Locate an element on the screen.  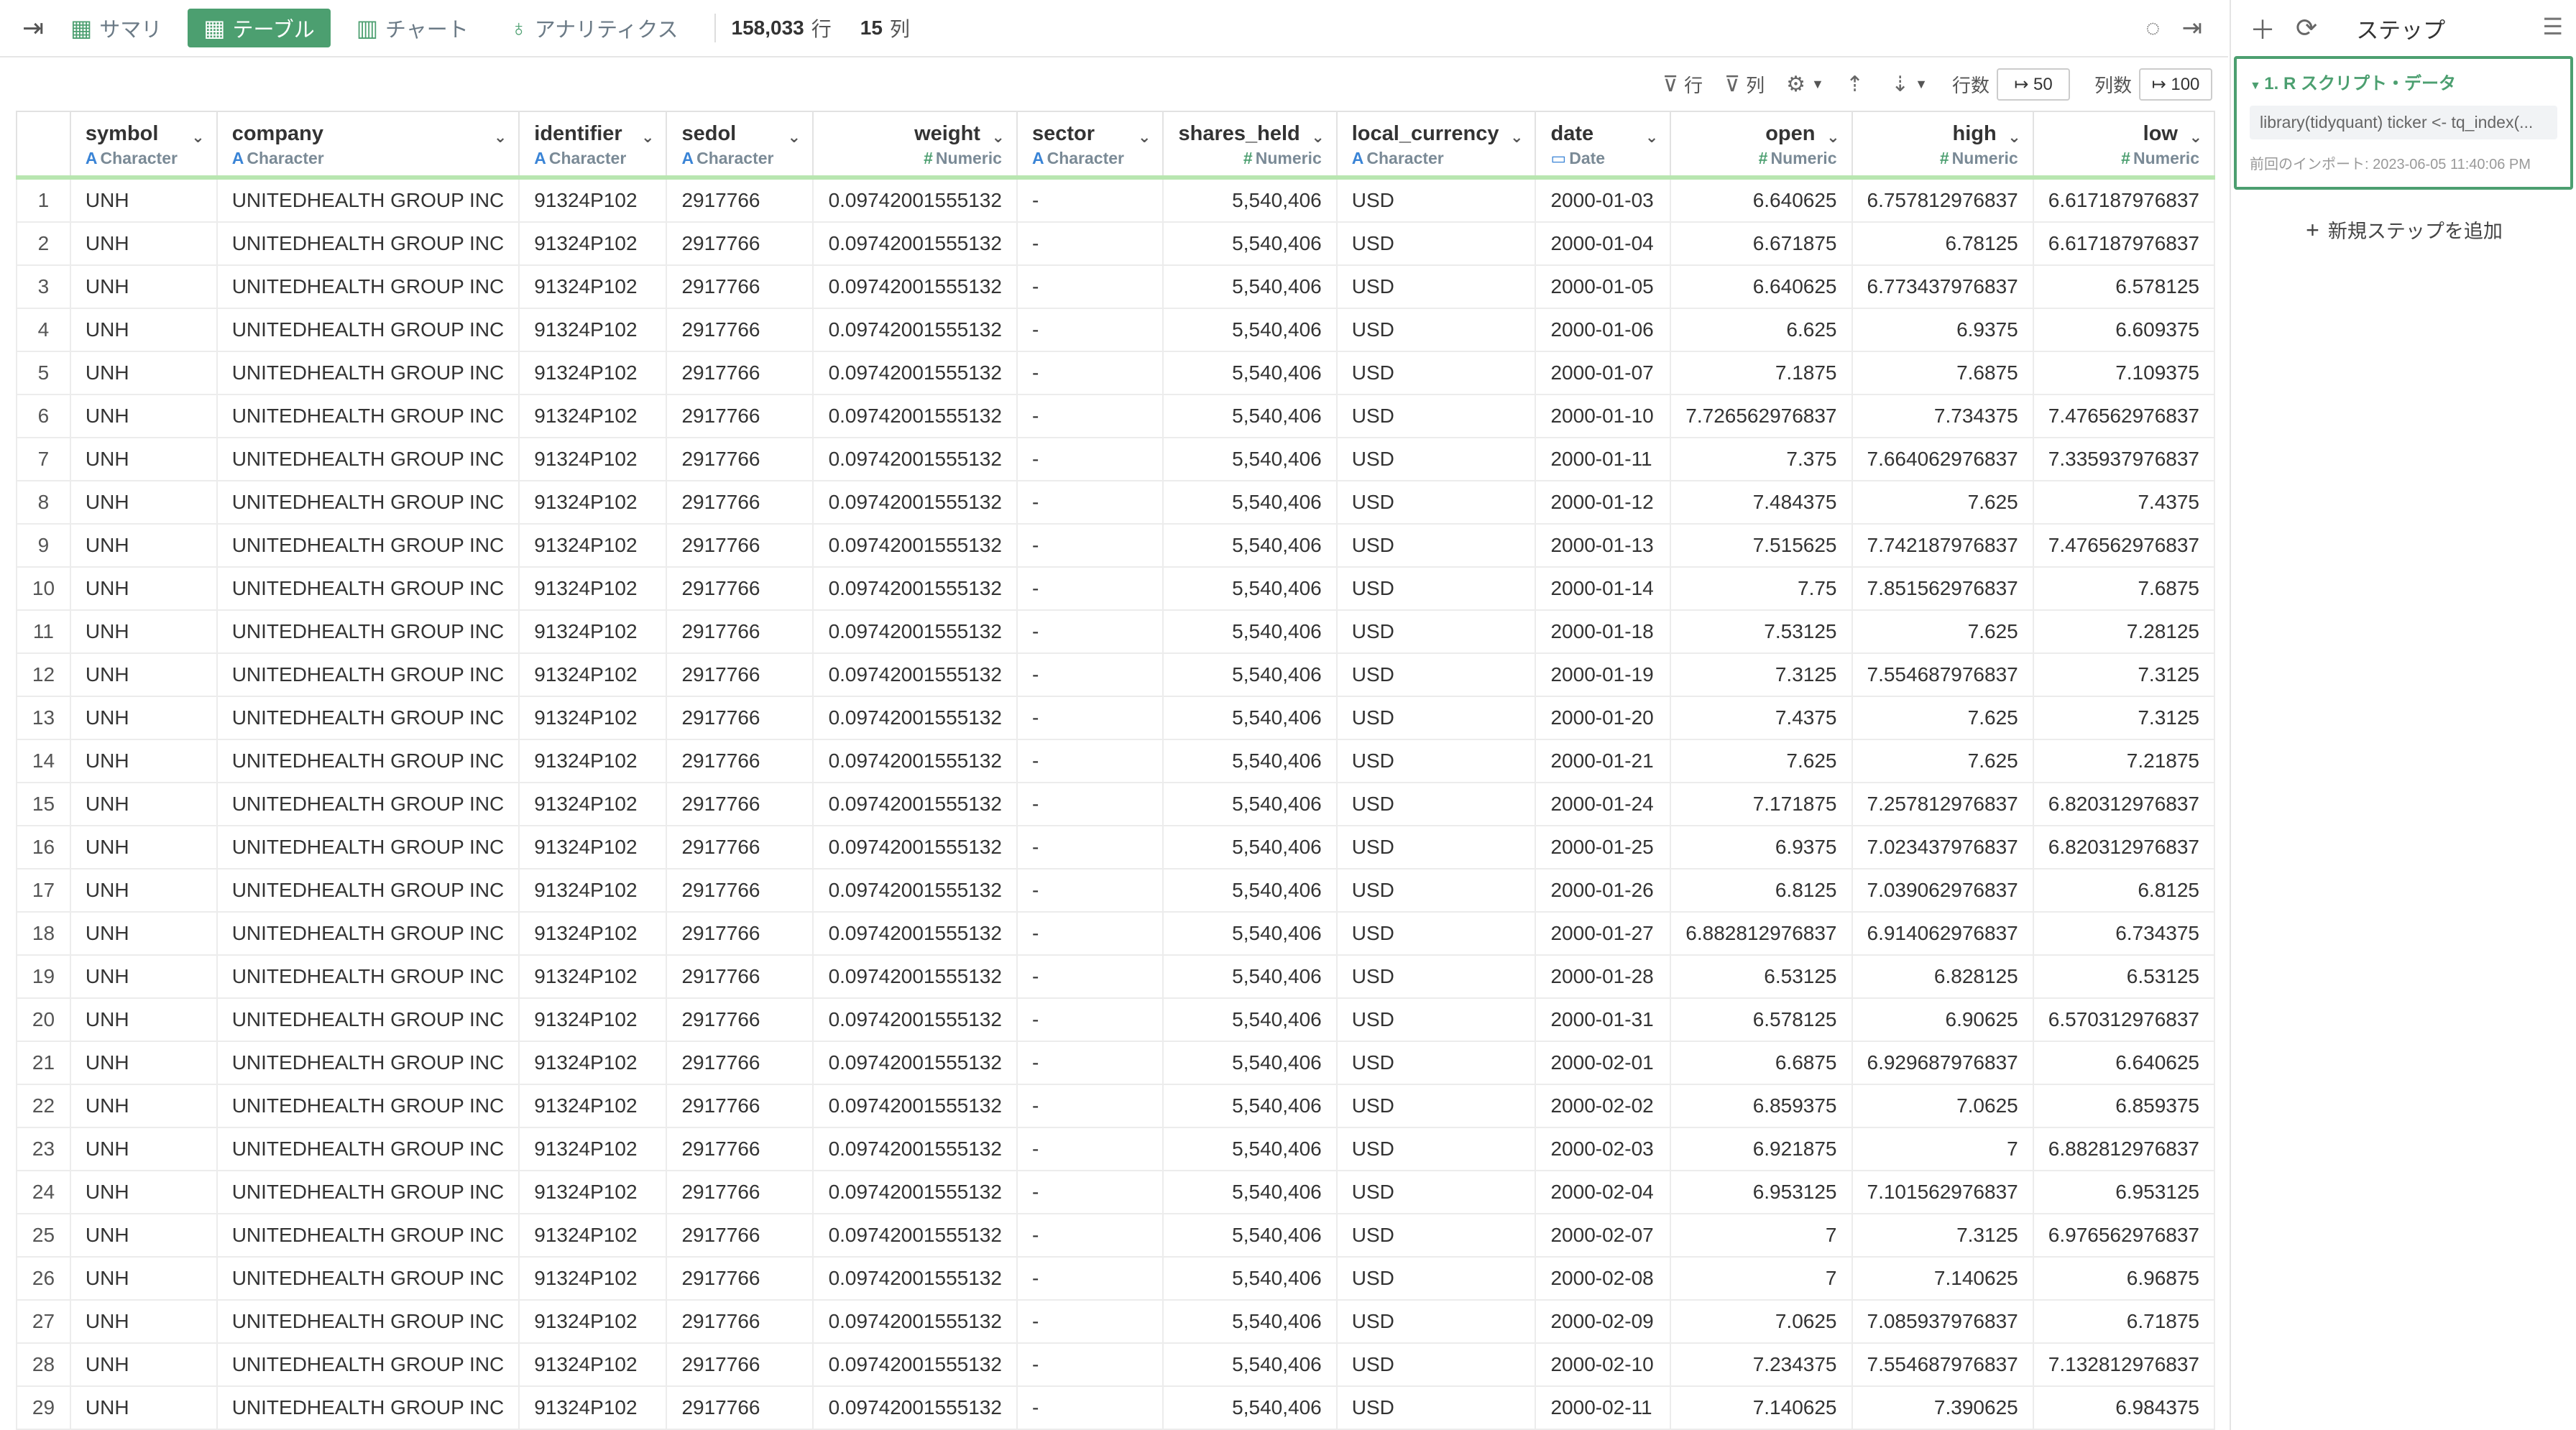
collapse-panel-icon: ⇥ is located at coordinates (2192, 28).